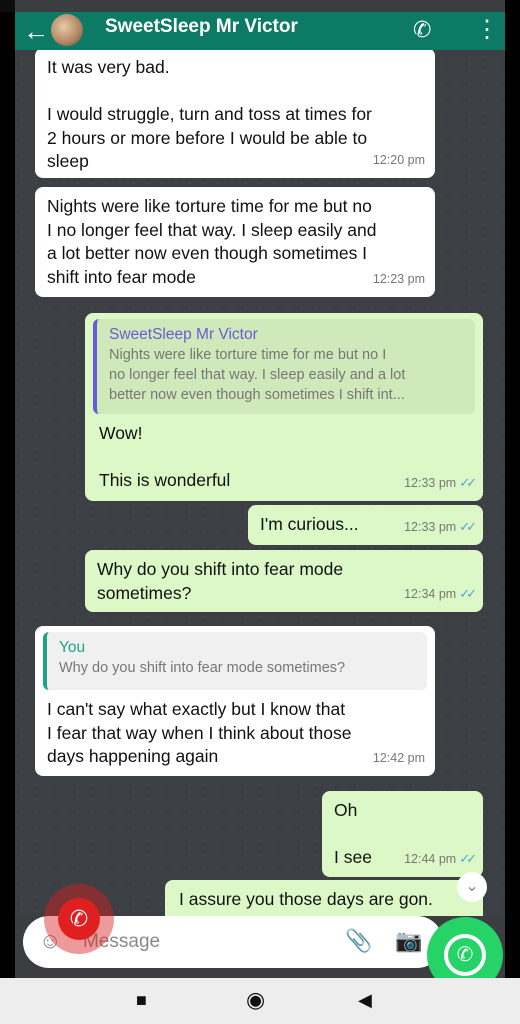  I want to click on call-button: ✆, so click(79, 919).